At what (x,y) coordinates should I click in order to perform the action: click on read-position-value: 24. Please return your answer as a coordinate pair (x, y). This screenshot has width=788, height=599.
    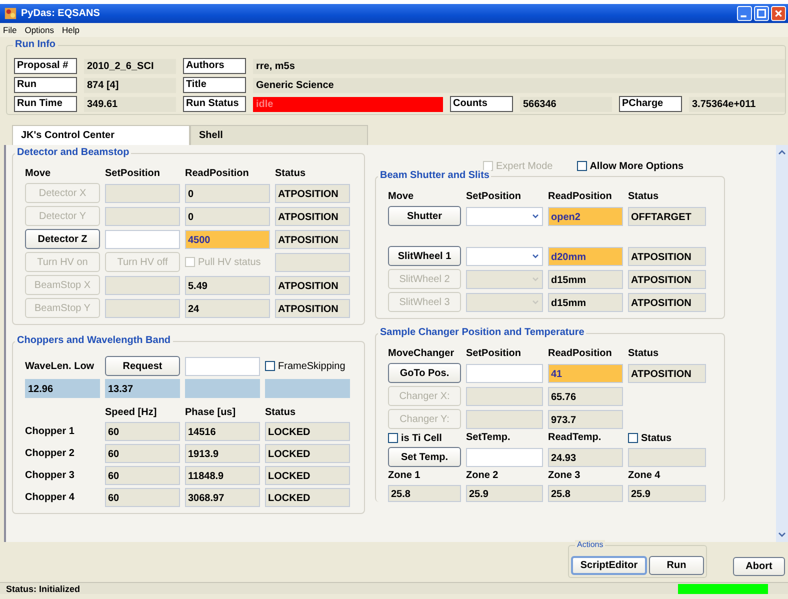
    Looking at the image, I should click on (227, 308).